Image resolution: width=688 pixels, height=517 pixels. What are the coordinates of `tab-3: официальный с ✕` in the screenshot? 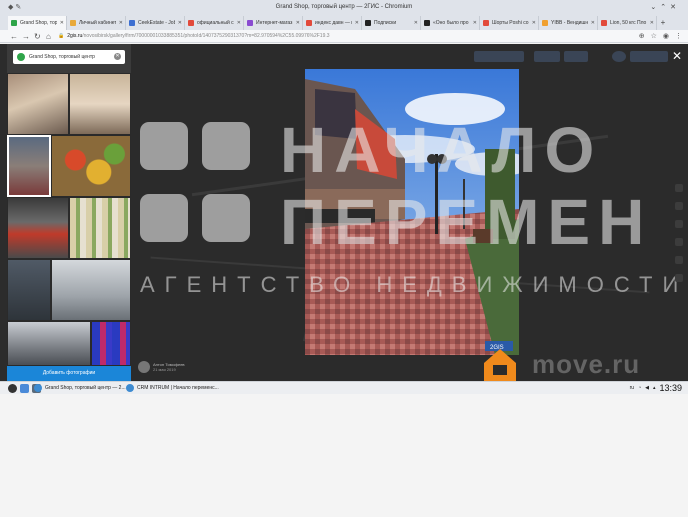 It's located at (214, 23).